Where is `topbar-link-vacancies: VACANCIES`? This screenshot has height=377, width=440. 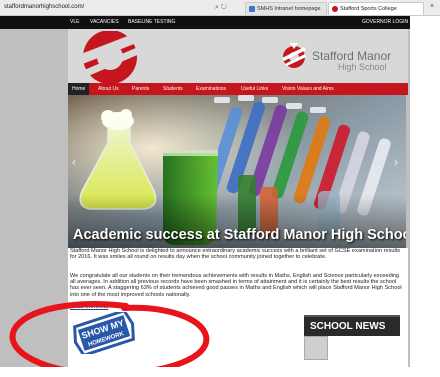
topbar-link-vacancies: VACANCIES is located at coordinates (104, 22).